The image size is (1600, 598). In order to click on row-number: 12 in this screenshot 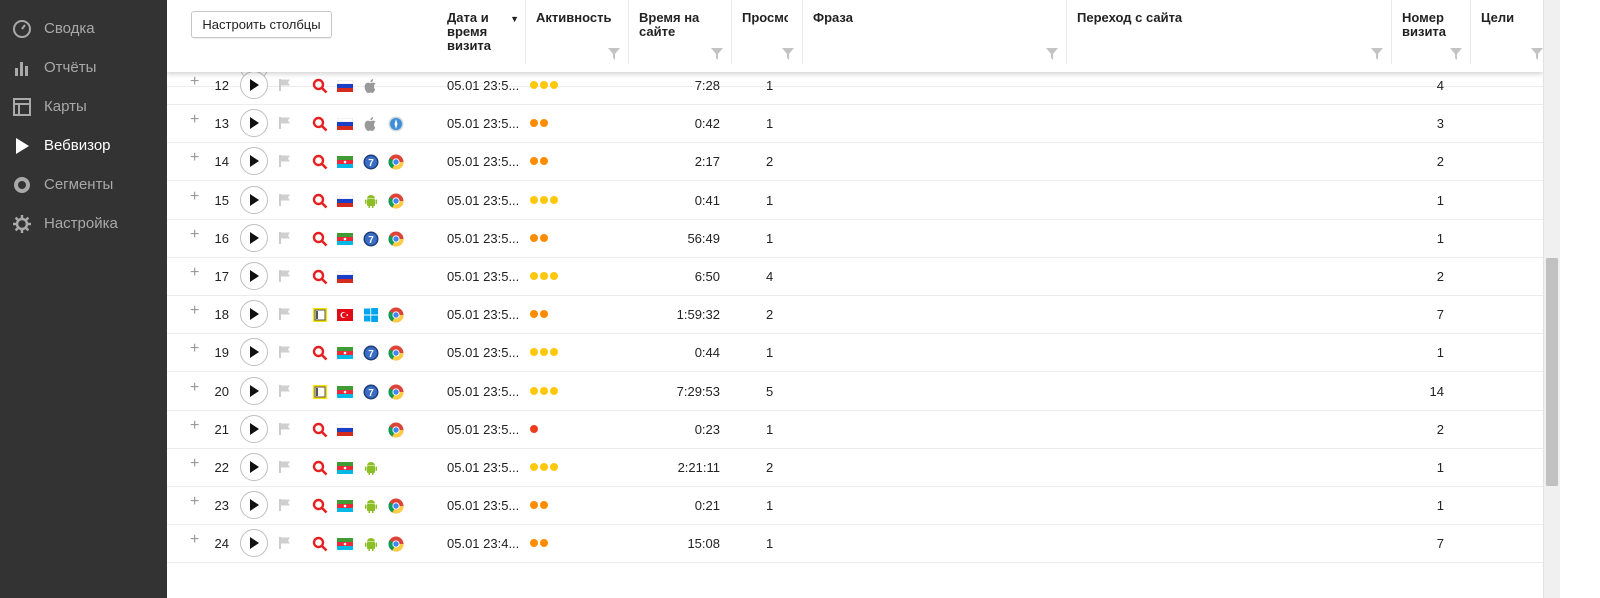, I will do `click(221, 85)`.